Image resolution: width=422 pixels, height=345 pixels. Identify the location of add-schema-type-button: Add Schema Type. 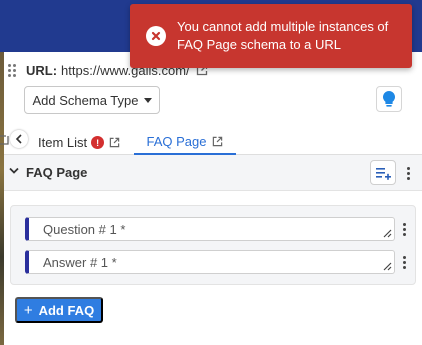
(92, 100).